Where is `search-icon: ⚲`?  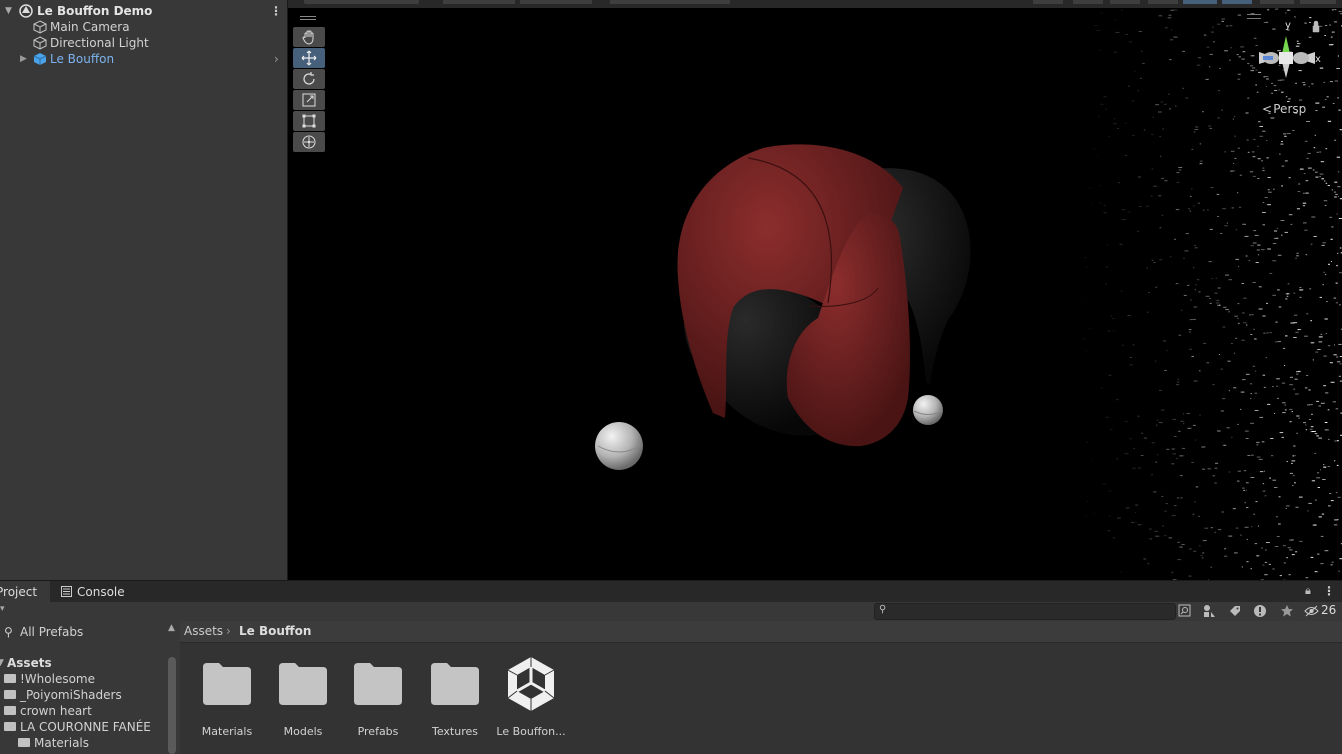
search-icon: ⚲ is located at coordinates (8, 632).